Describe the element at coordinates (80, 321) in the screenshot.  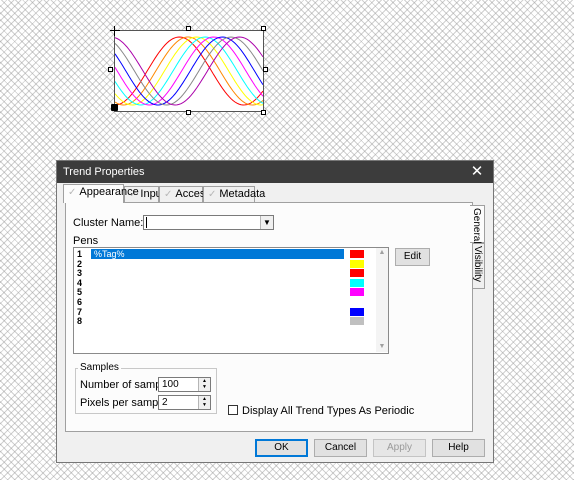
I see `pen-number: 8` at that location.